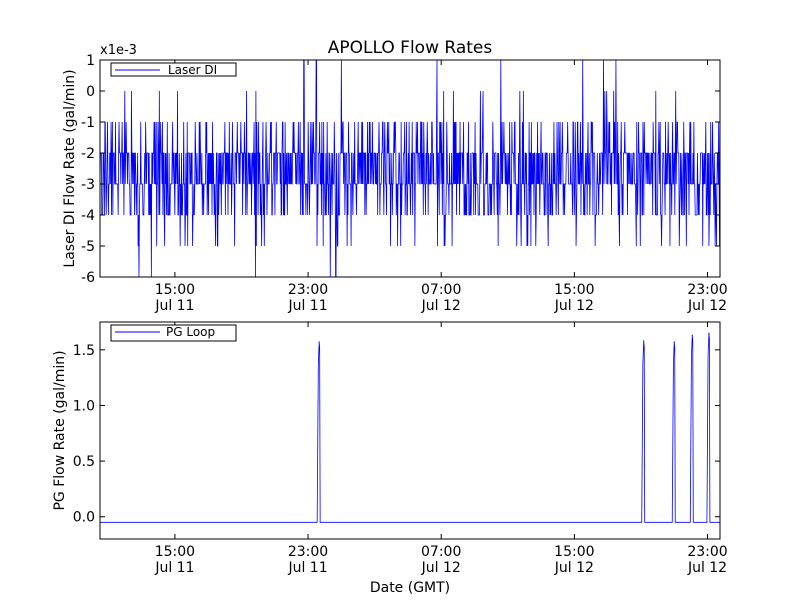 This screenshot has height=600, width=800. Describe the element at coordinates (90, 92) in the screenshot. I see `laser-di-y-tick-label: 0` at that location.